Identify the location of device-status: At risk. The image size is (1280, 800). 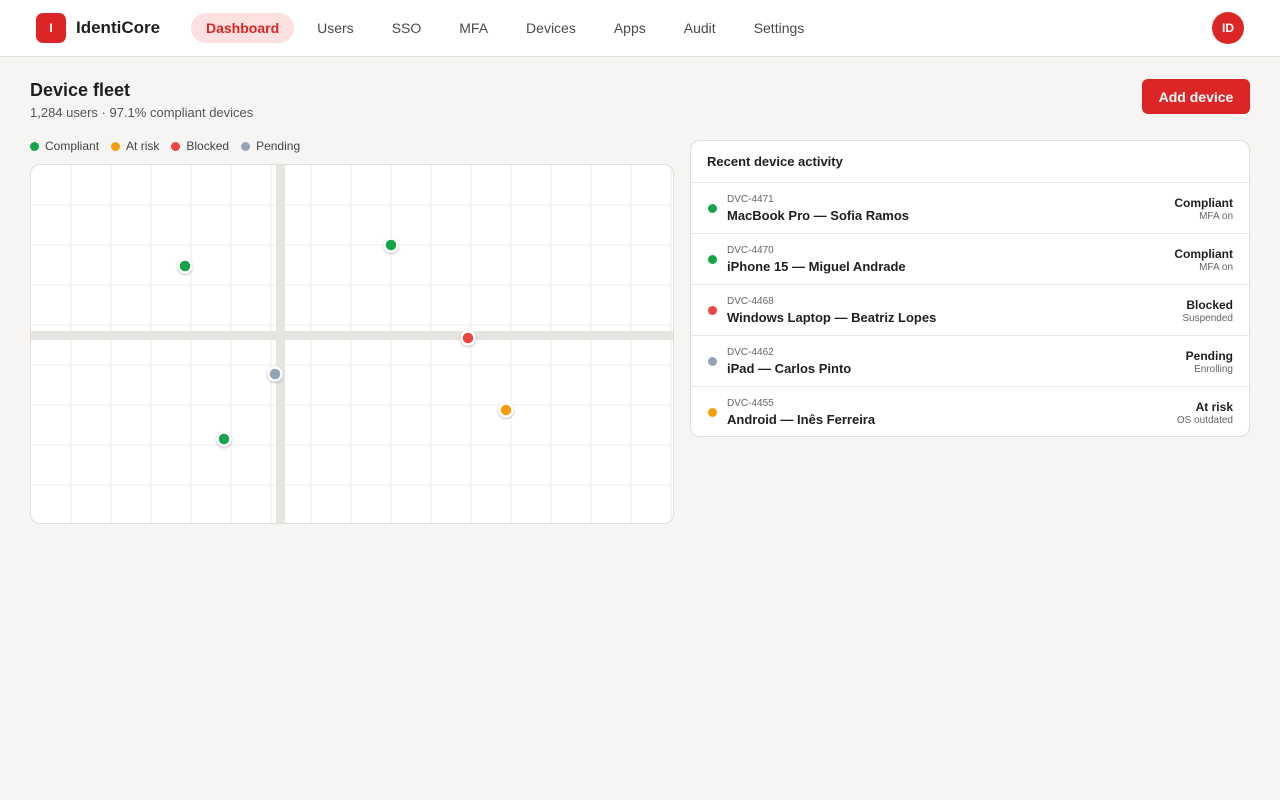
(1214, 407).